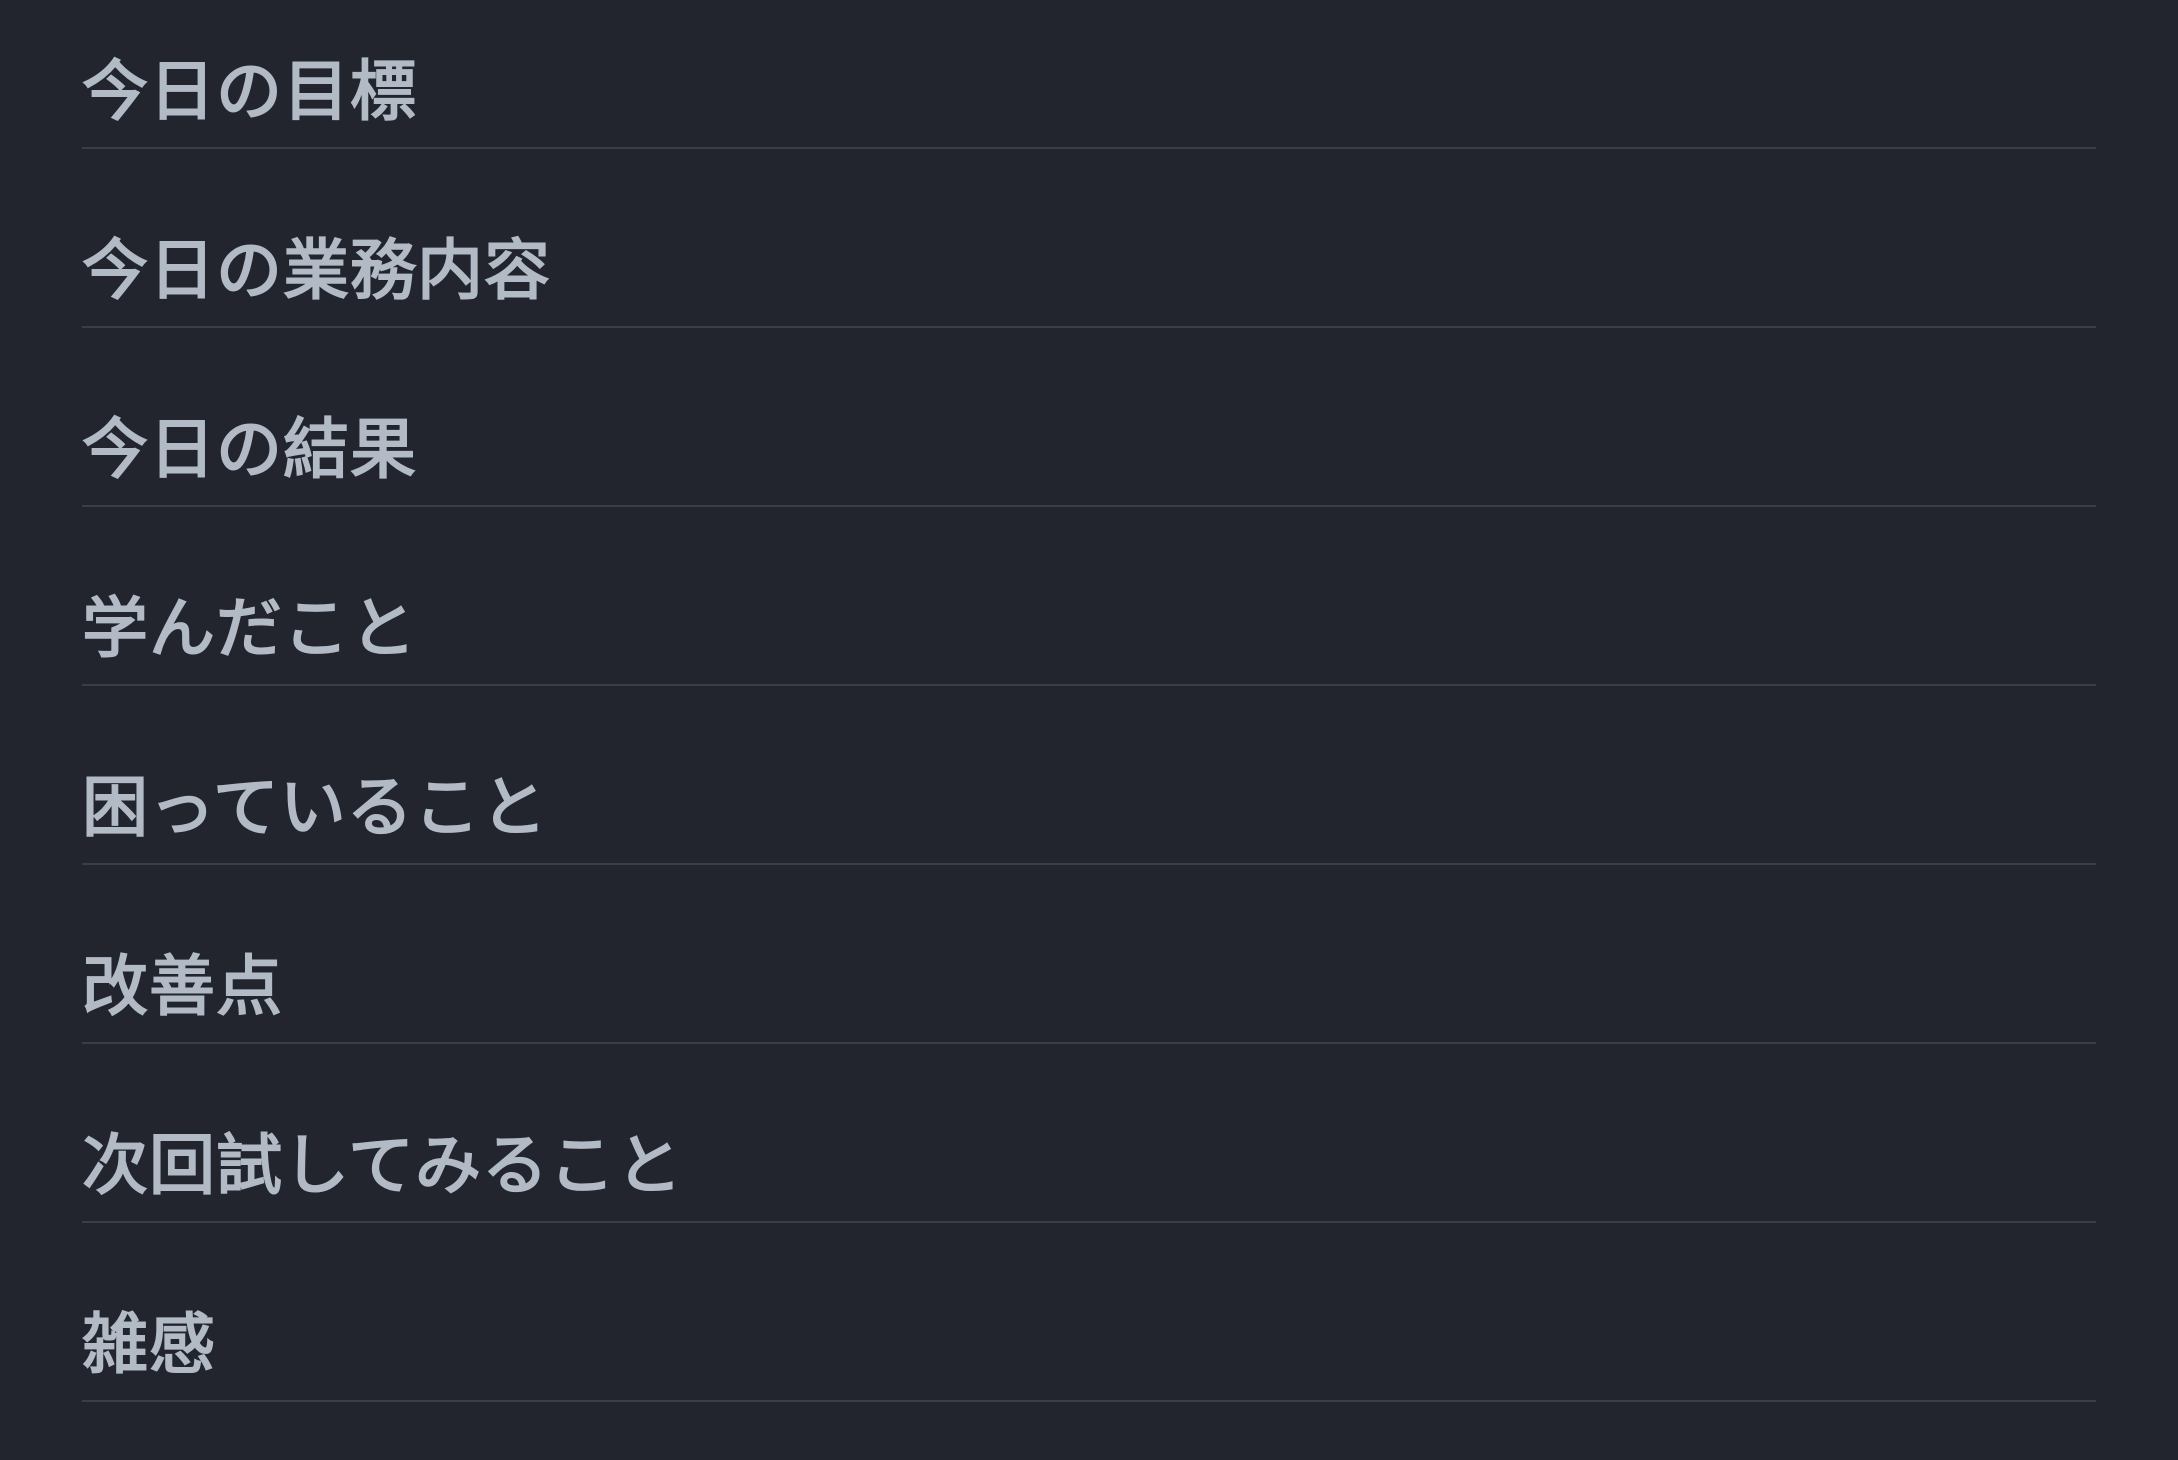  What do you see at coordinates (1089, 596) in the screenshot?
I see `heading-learned: 学んだこと` at bounding box center [1089, 596].